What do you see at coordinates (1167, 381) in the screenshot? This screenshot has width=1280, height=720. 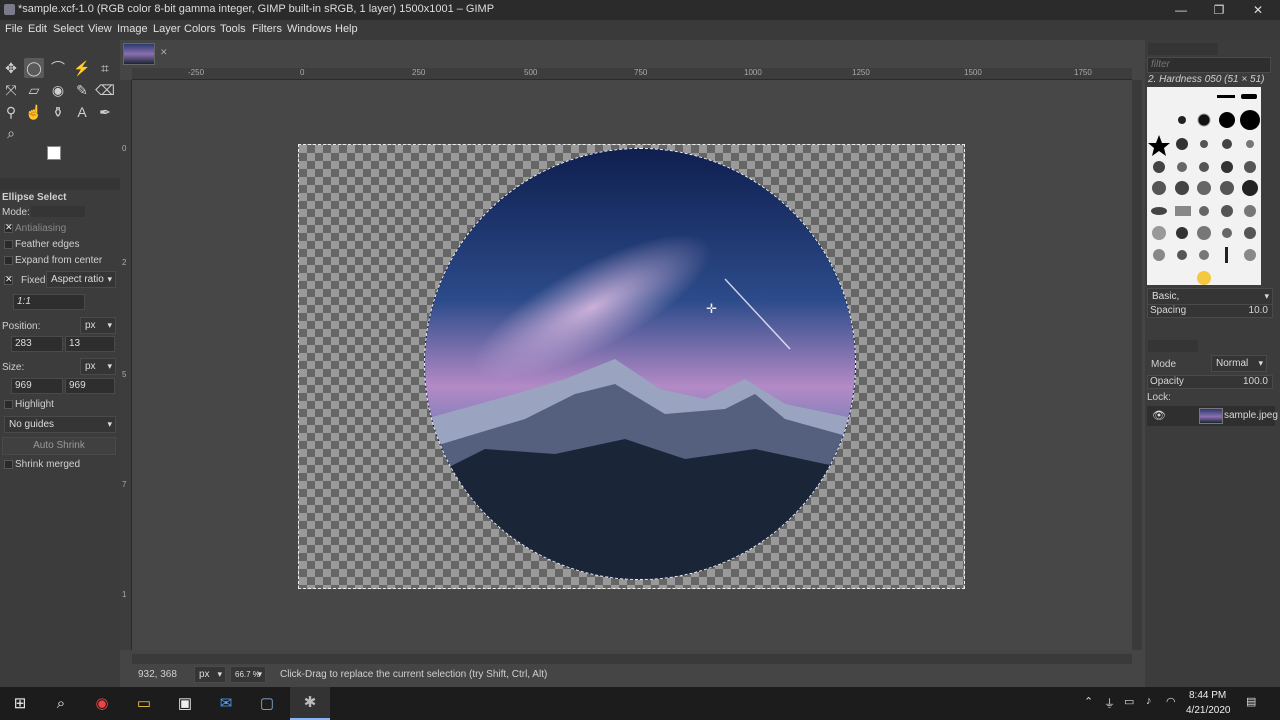 I see `opacity-label: Opacity` at bounding box center [1167, 381].